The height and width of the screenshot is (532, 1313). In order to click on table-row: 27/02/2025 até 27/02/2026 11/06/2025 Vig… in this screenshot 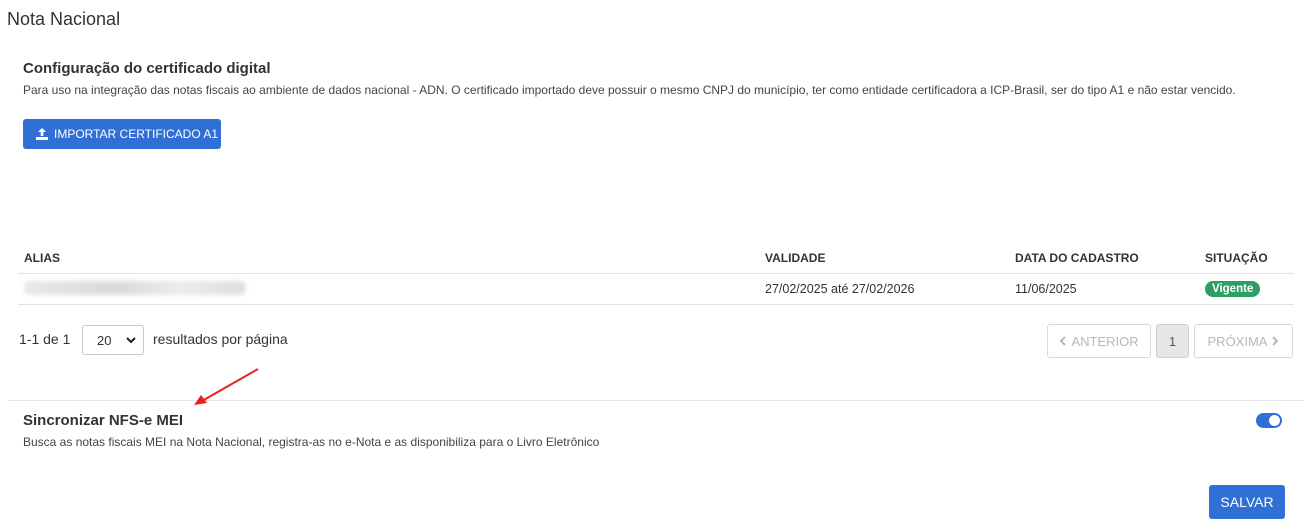, I will do `click(656, 289)`.